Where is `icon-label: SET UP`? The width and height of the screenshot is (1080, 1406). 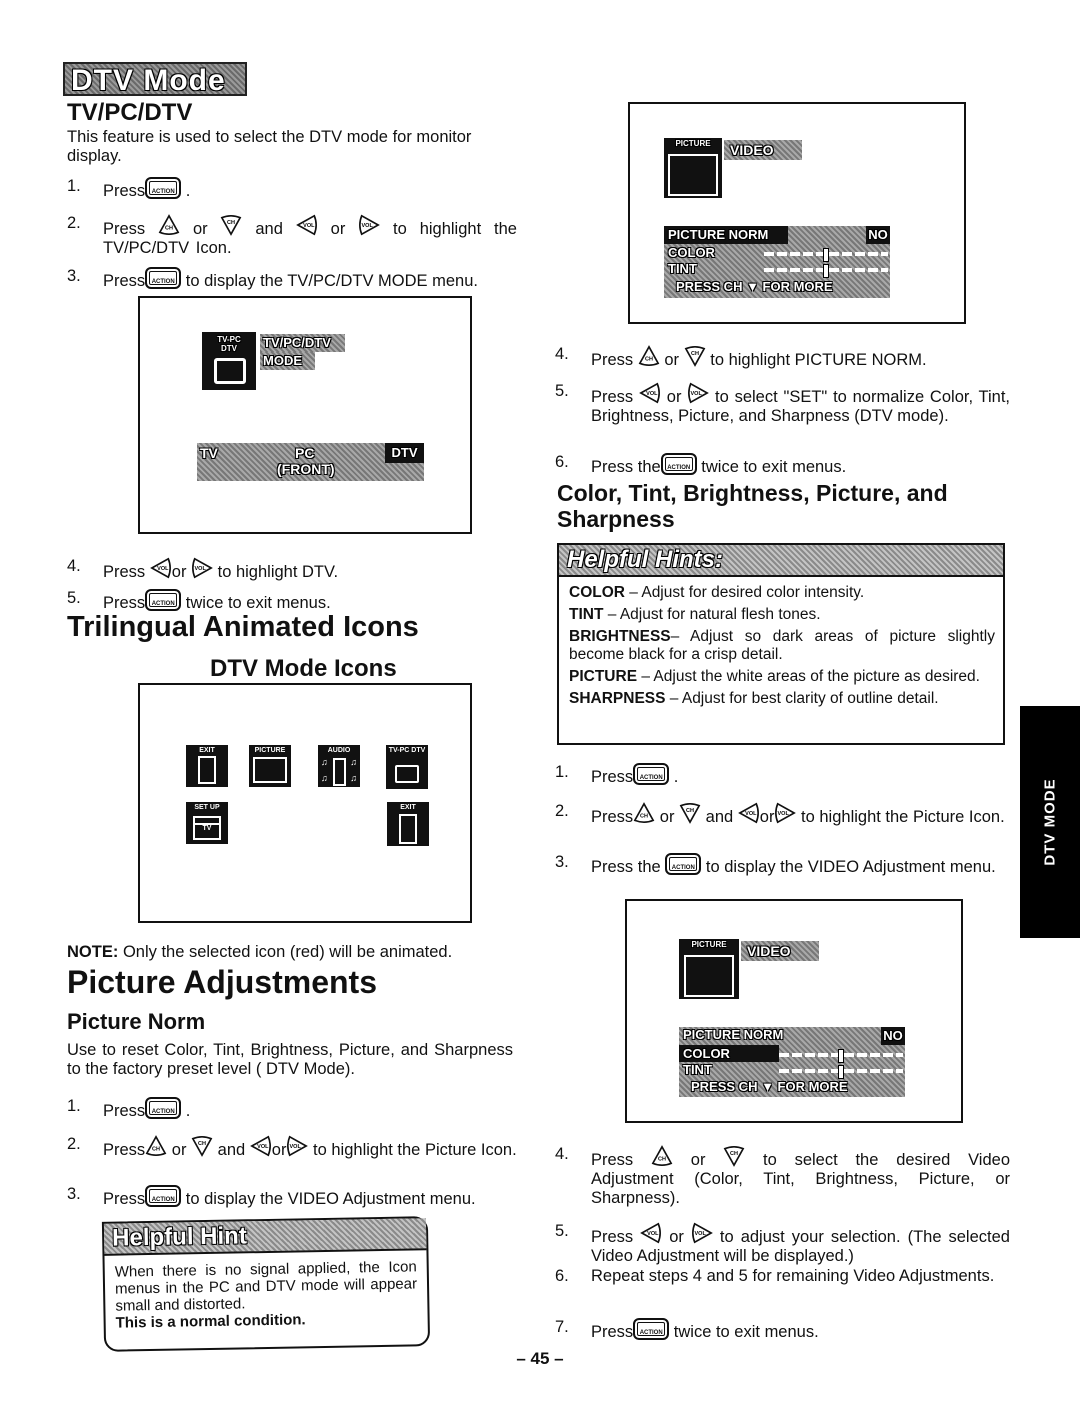
icon-label: SET UP is located at coordinates (207, 807).